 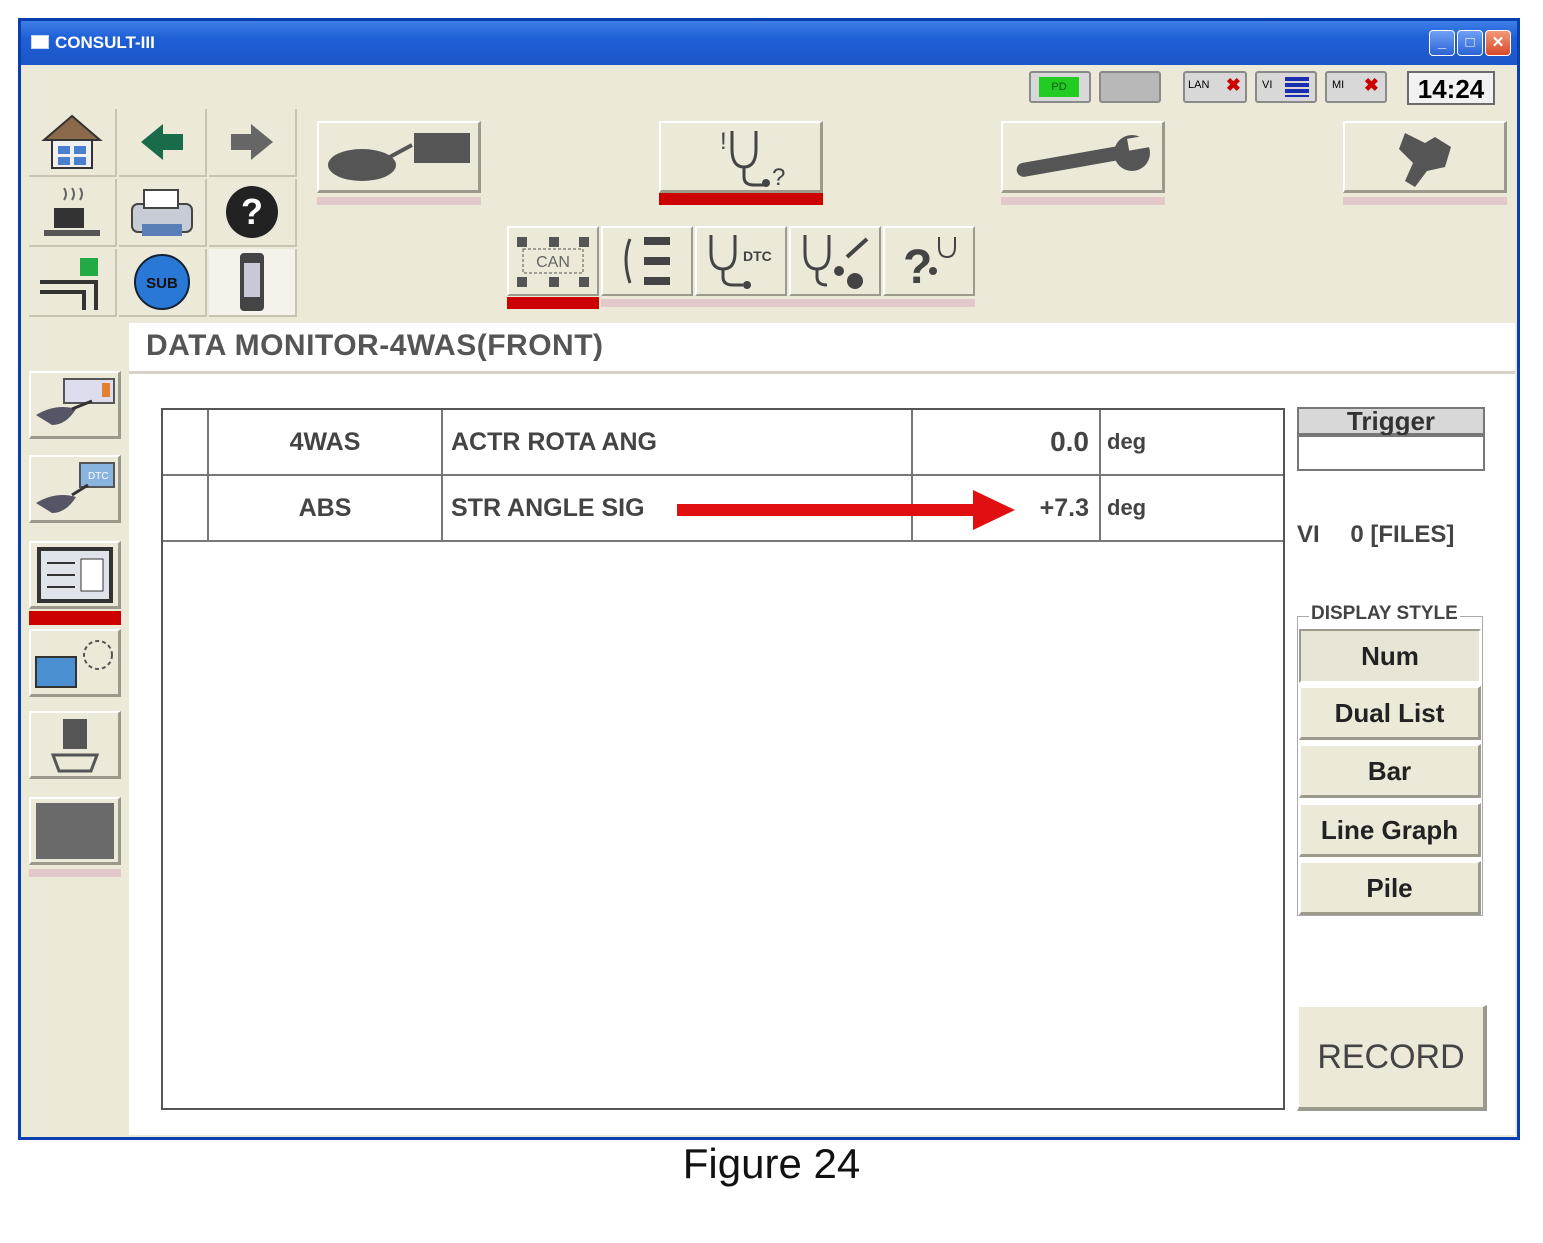 What do you see at coordinates (1338, 85) in the screenshot?
I see `mi-label: MI` at bounding box center [1338, 85].